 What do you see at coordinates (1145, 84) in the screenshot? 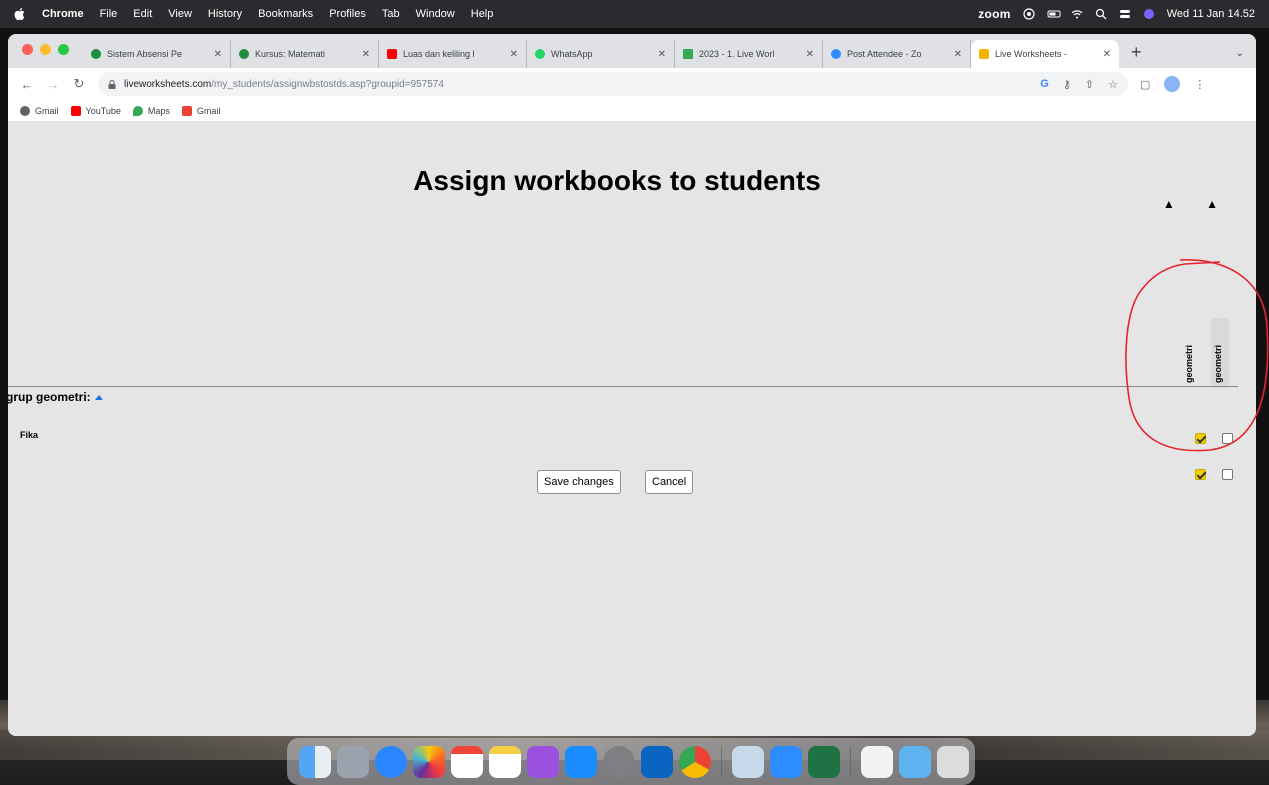
I see `side-panel-icon: ▢` at bounding box center [1145, 84].